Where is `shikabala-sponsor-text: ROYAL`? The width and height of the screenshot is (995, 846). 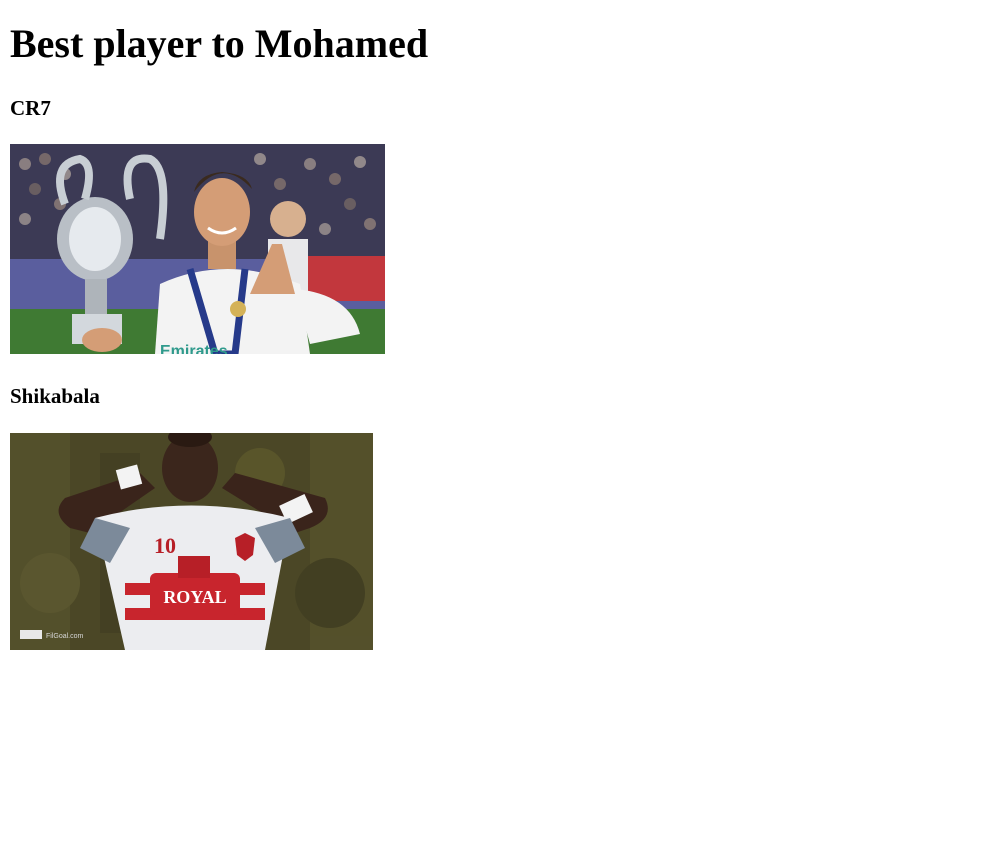
shikabala-sponsor-text: ROYAL is located at coordinates (194, 597).